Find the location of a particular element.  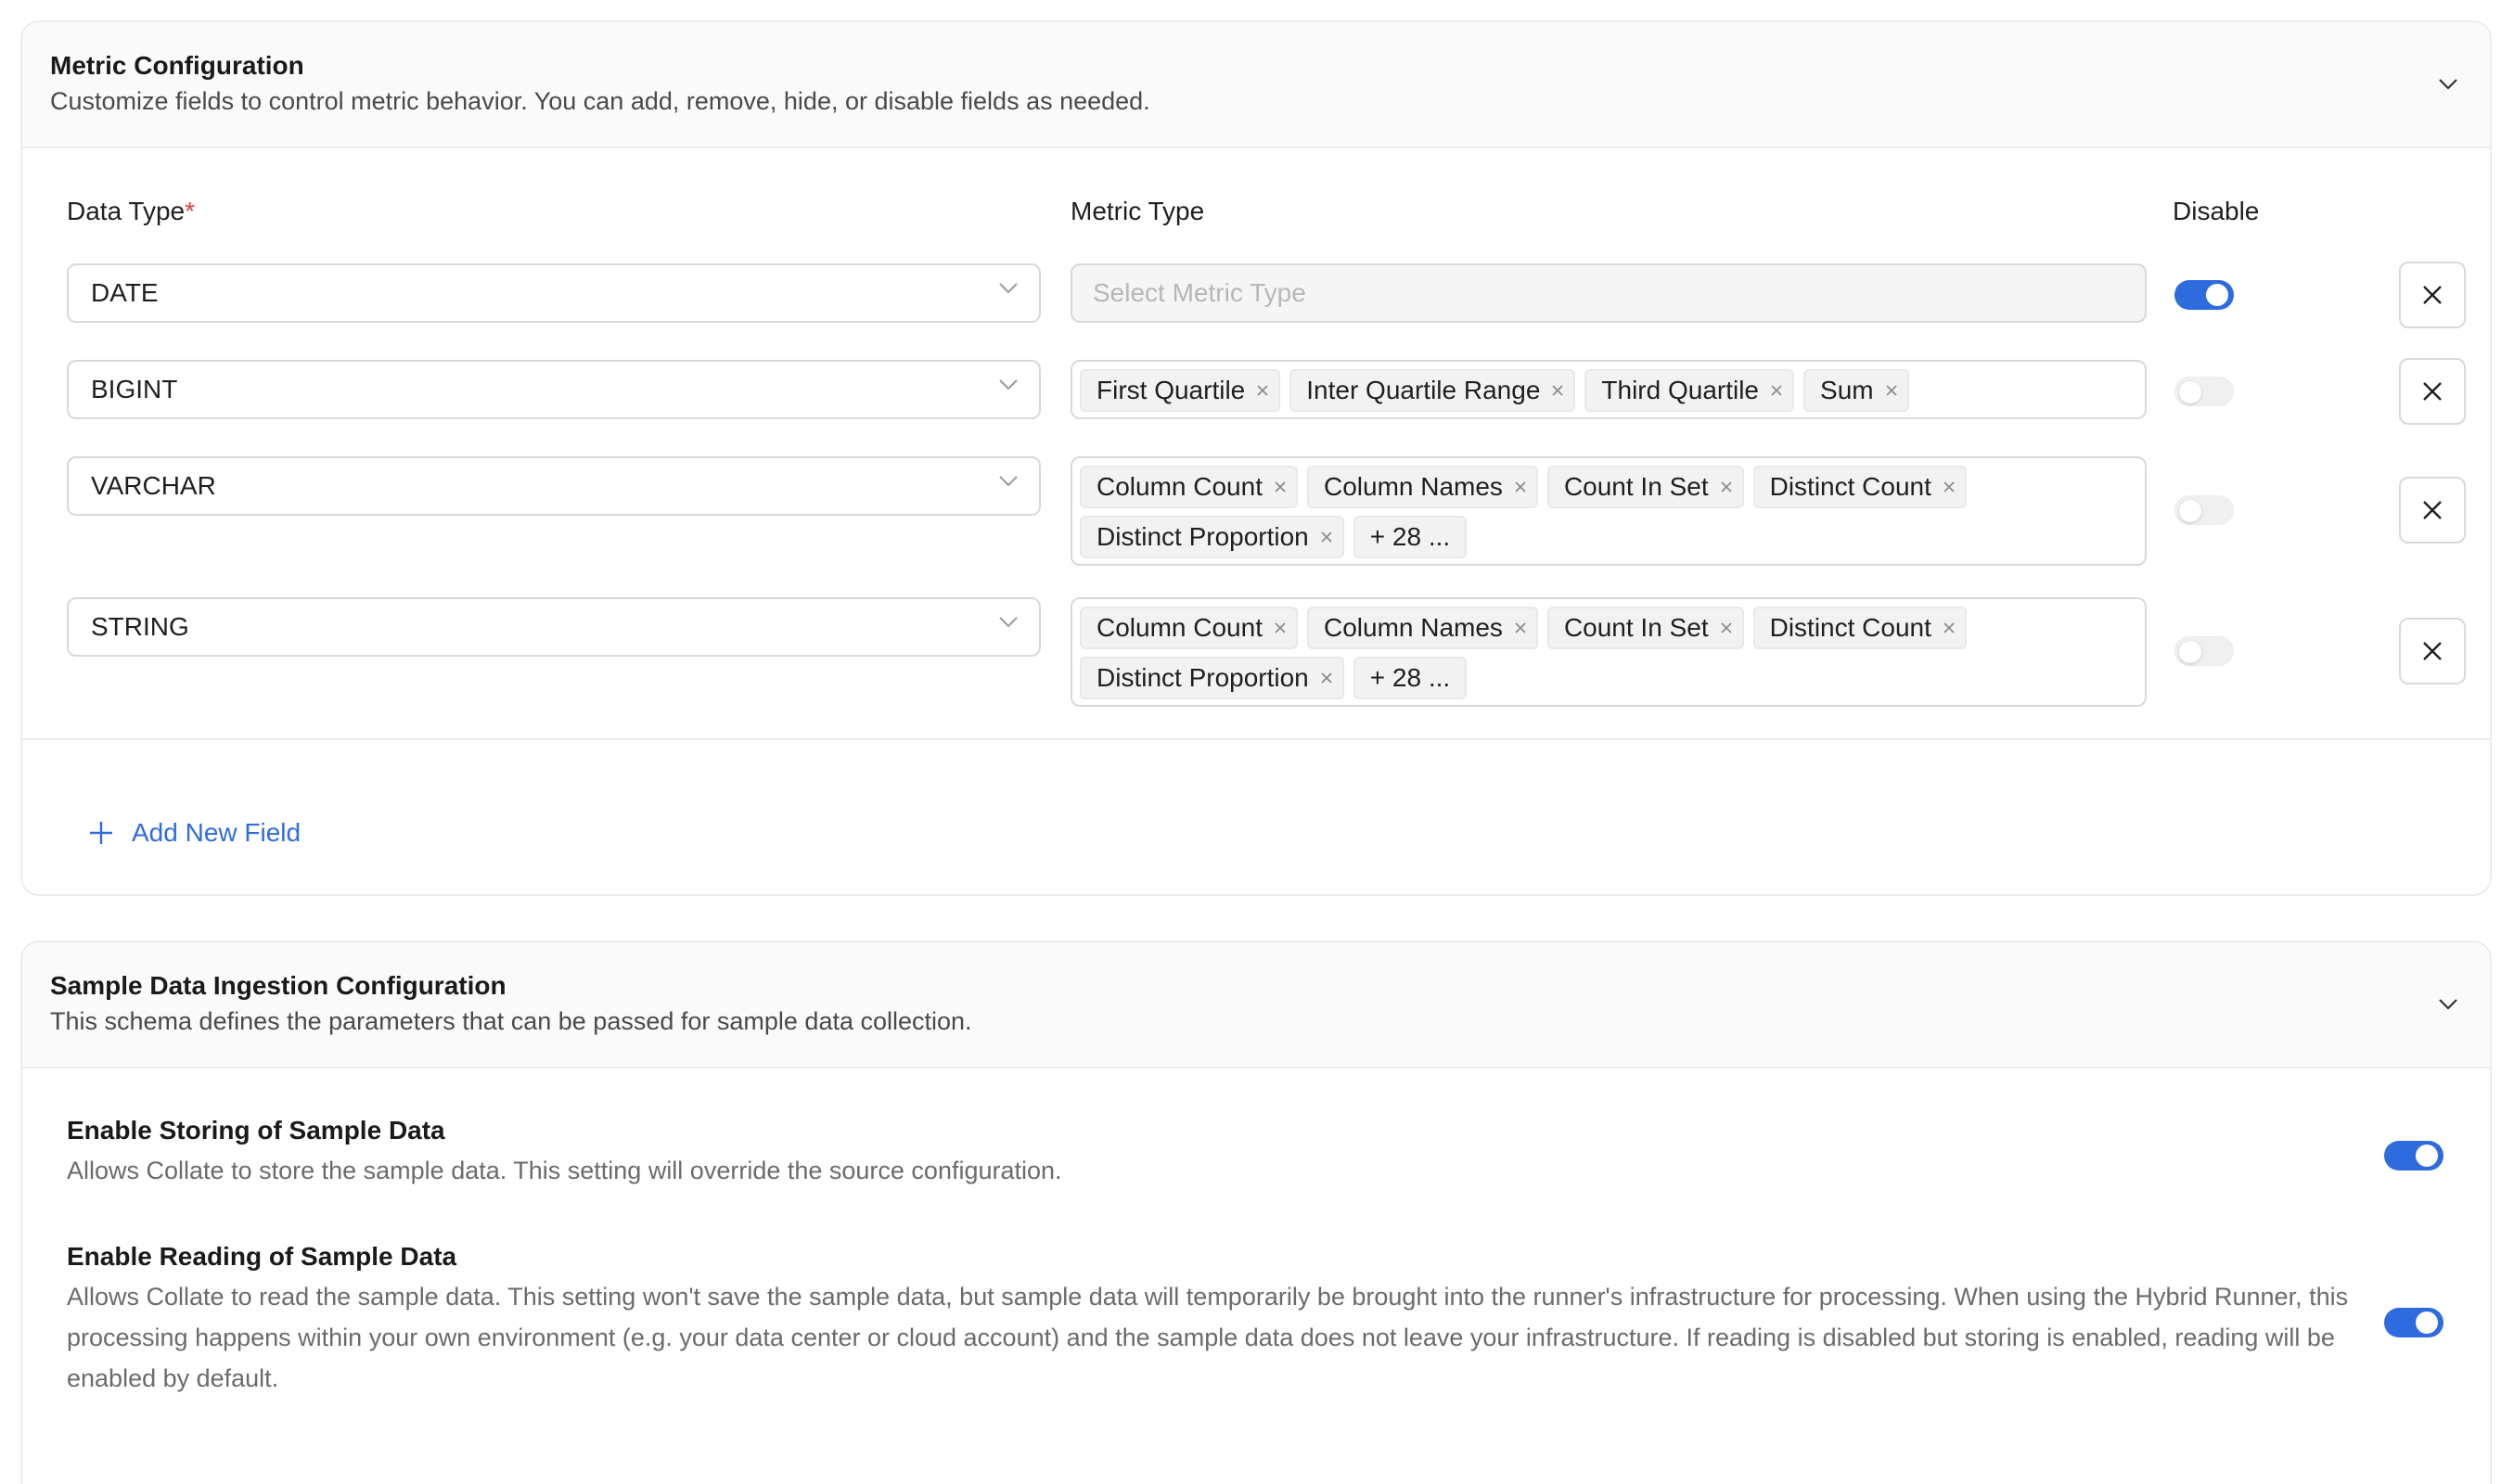

enable-reading-sample-data-title: Enable Reading of Sample Data is located at coordinates (262, 1256).